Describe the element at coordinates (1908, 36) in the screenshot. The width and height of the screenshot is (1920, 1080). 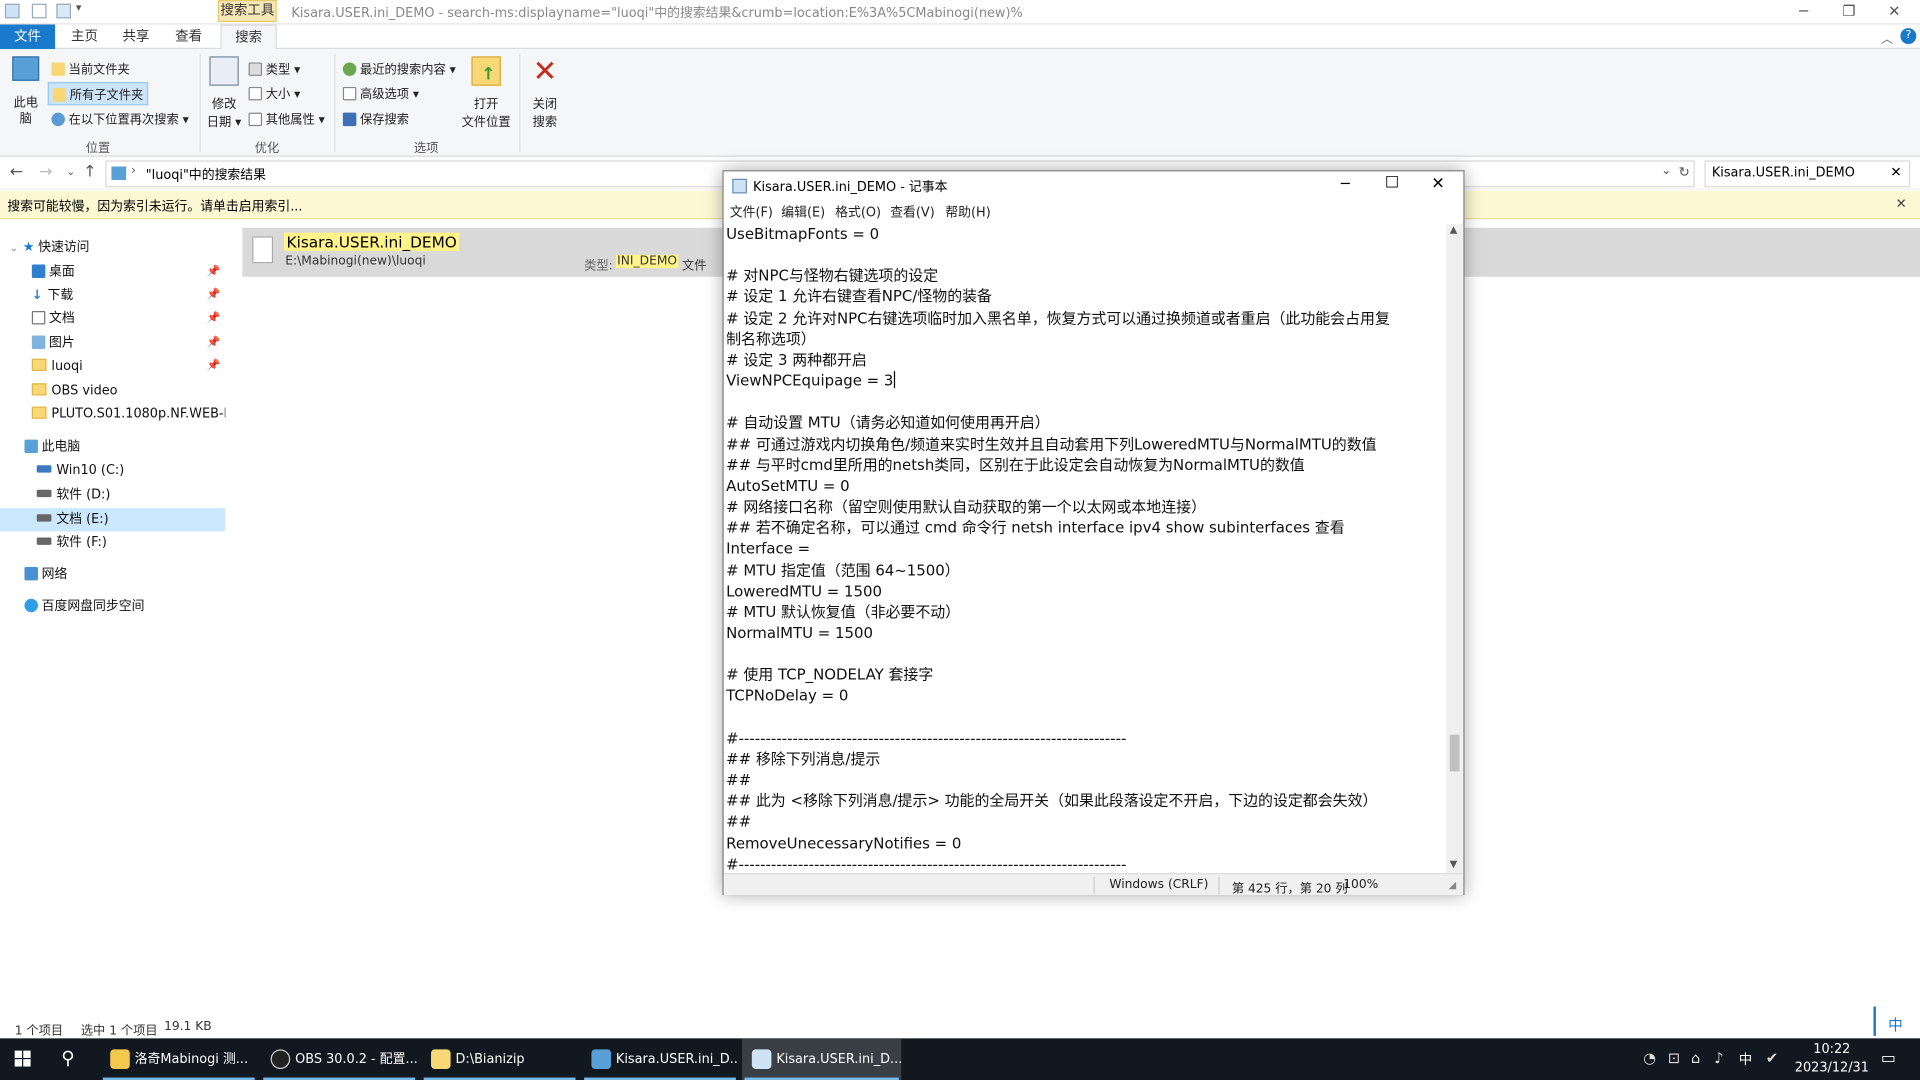
I see `help-icon: ?` at that location.